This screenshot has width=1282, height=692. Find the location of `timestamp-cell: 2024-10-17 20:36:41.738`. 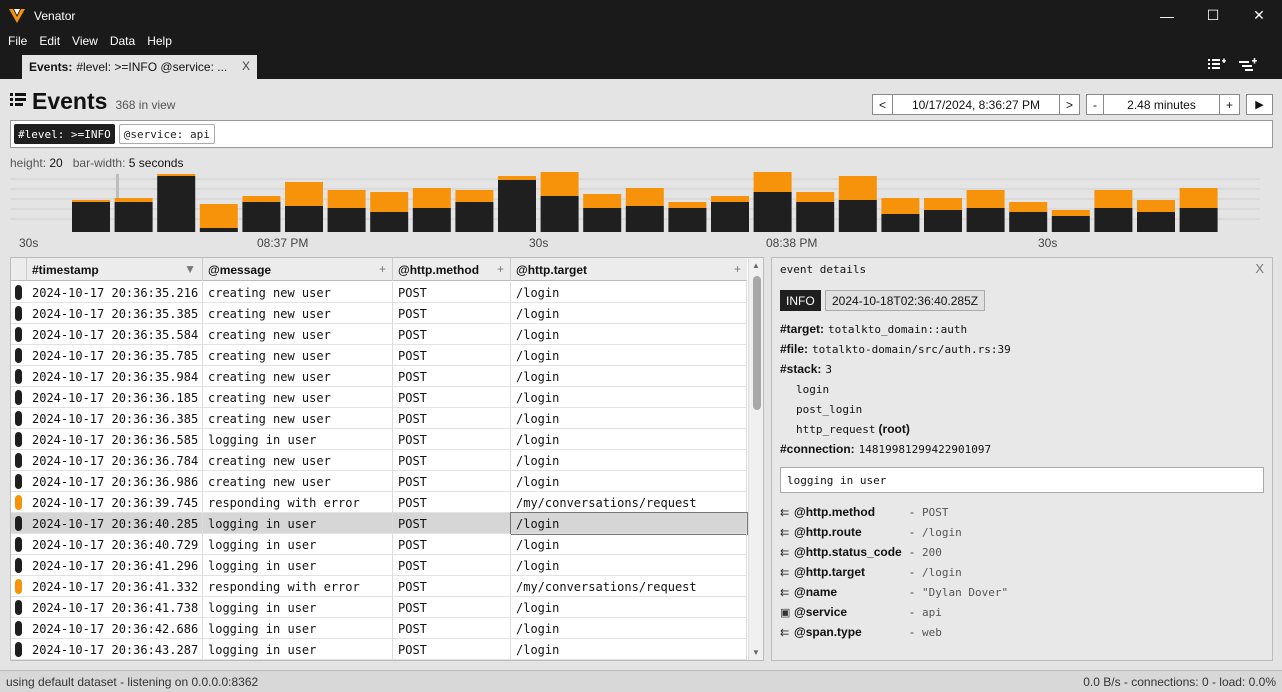

timestamp-cell: 2024-10-17 20:36:41.738 is located at coordinates (115, 607).